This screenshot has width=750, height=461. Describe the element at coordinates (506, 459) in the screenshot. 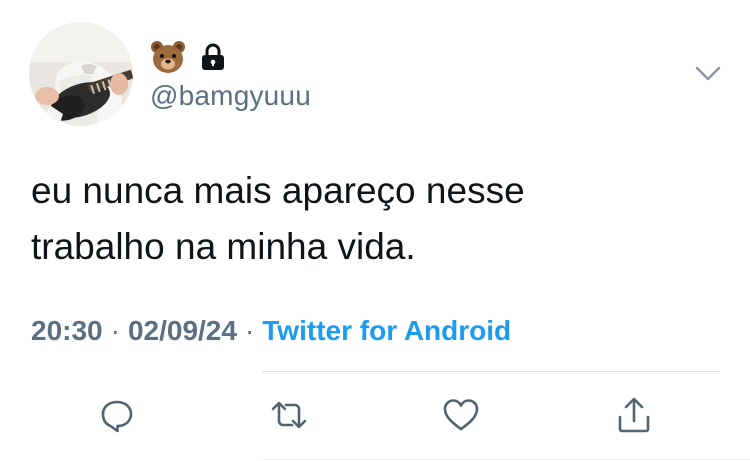

I see `bottom-divider` at that location.